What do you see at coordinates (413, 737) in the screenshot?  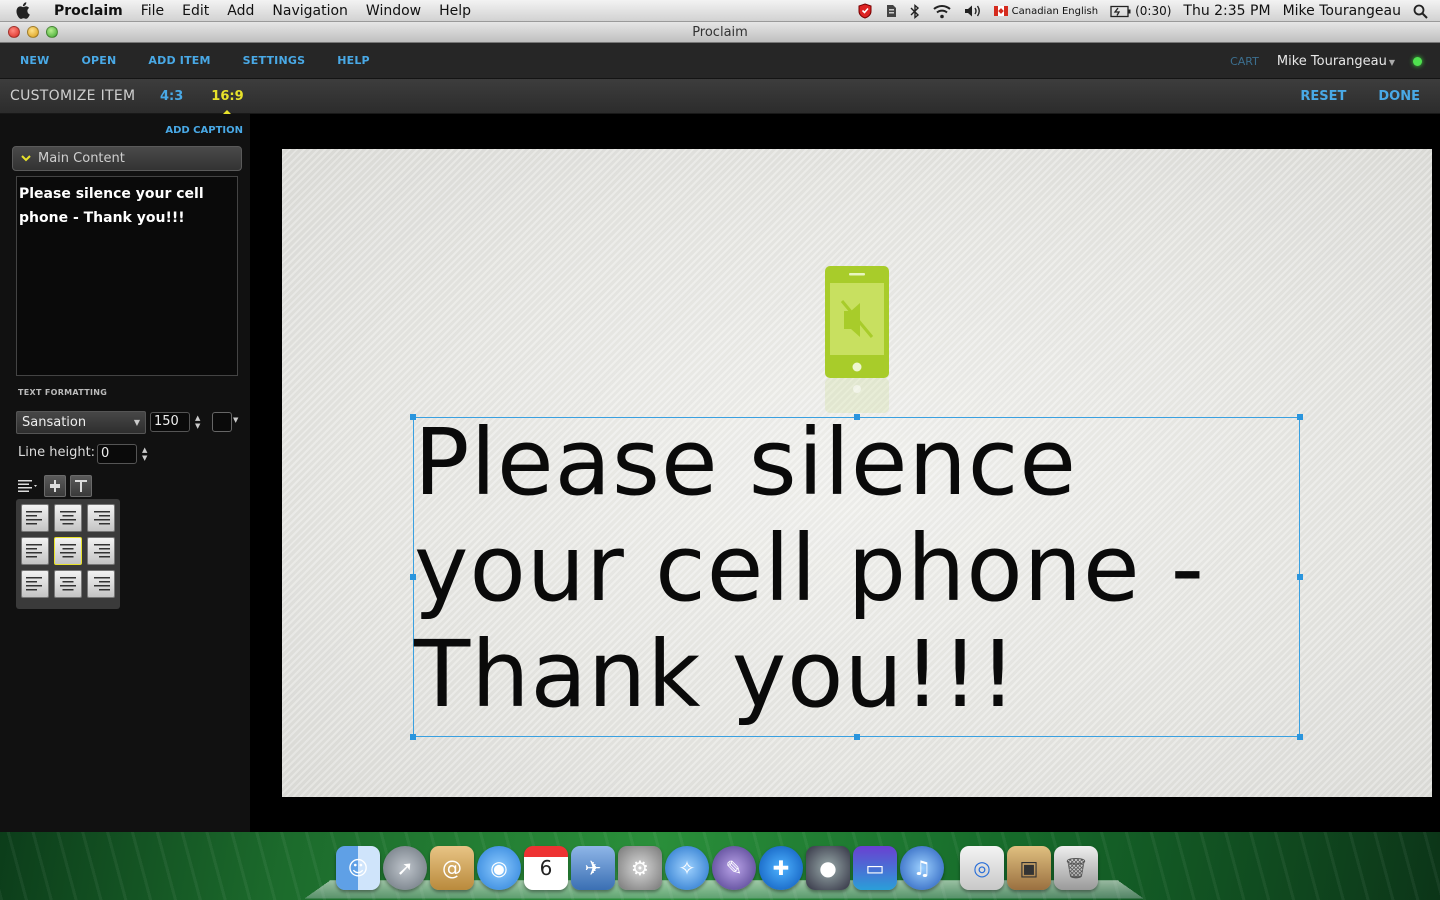 I see `resize-handle-bottom-left` at bounding box center [413, 737].